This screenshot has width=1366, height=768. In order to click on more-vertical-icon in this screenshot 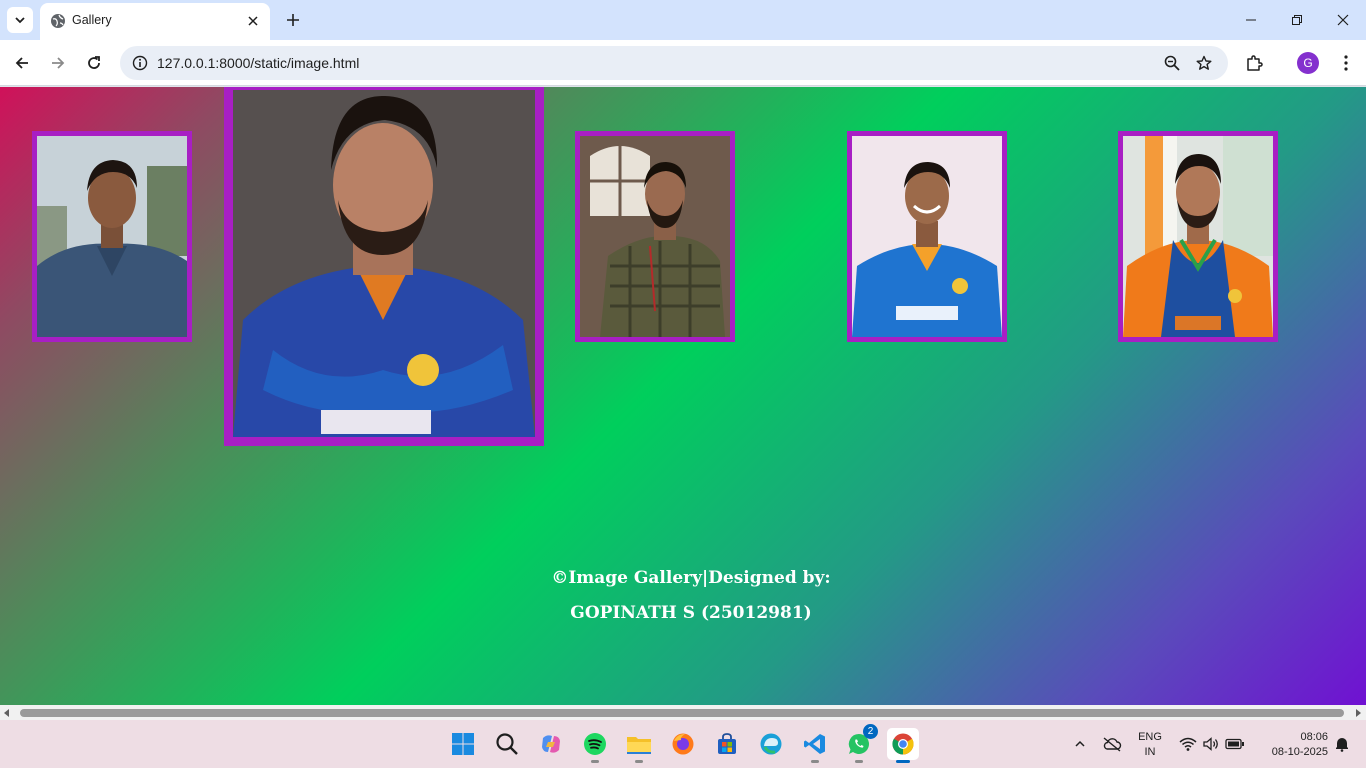, I will do `click(1346, 63)`.